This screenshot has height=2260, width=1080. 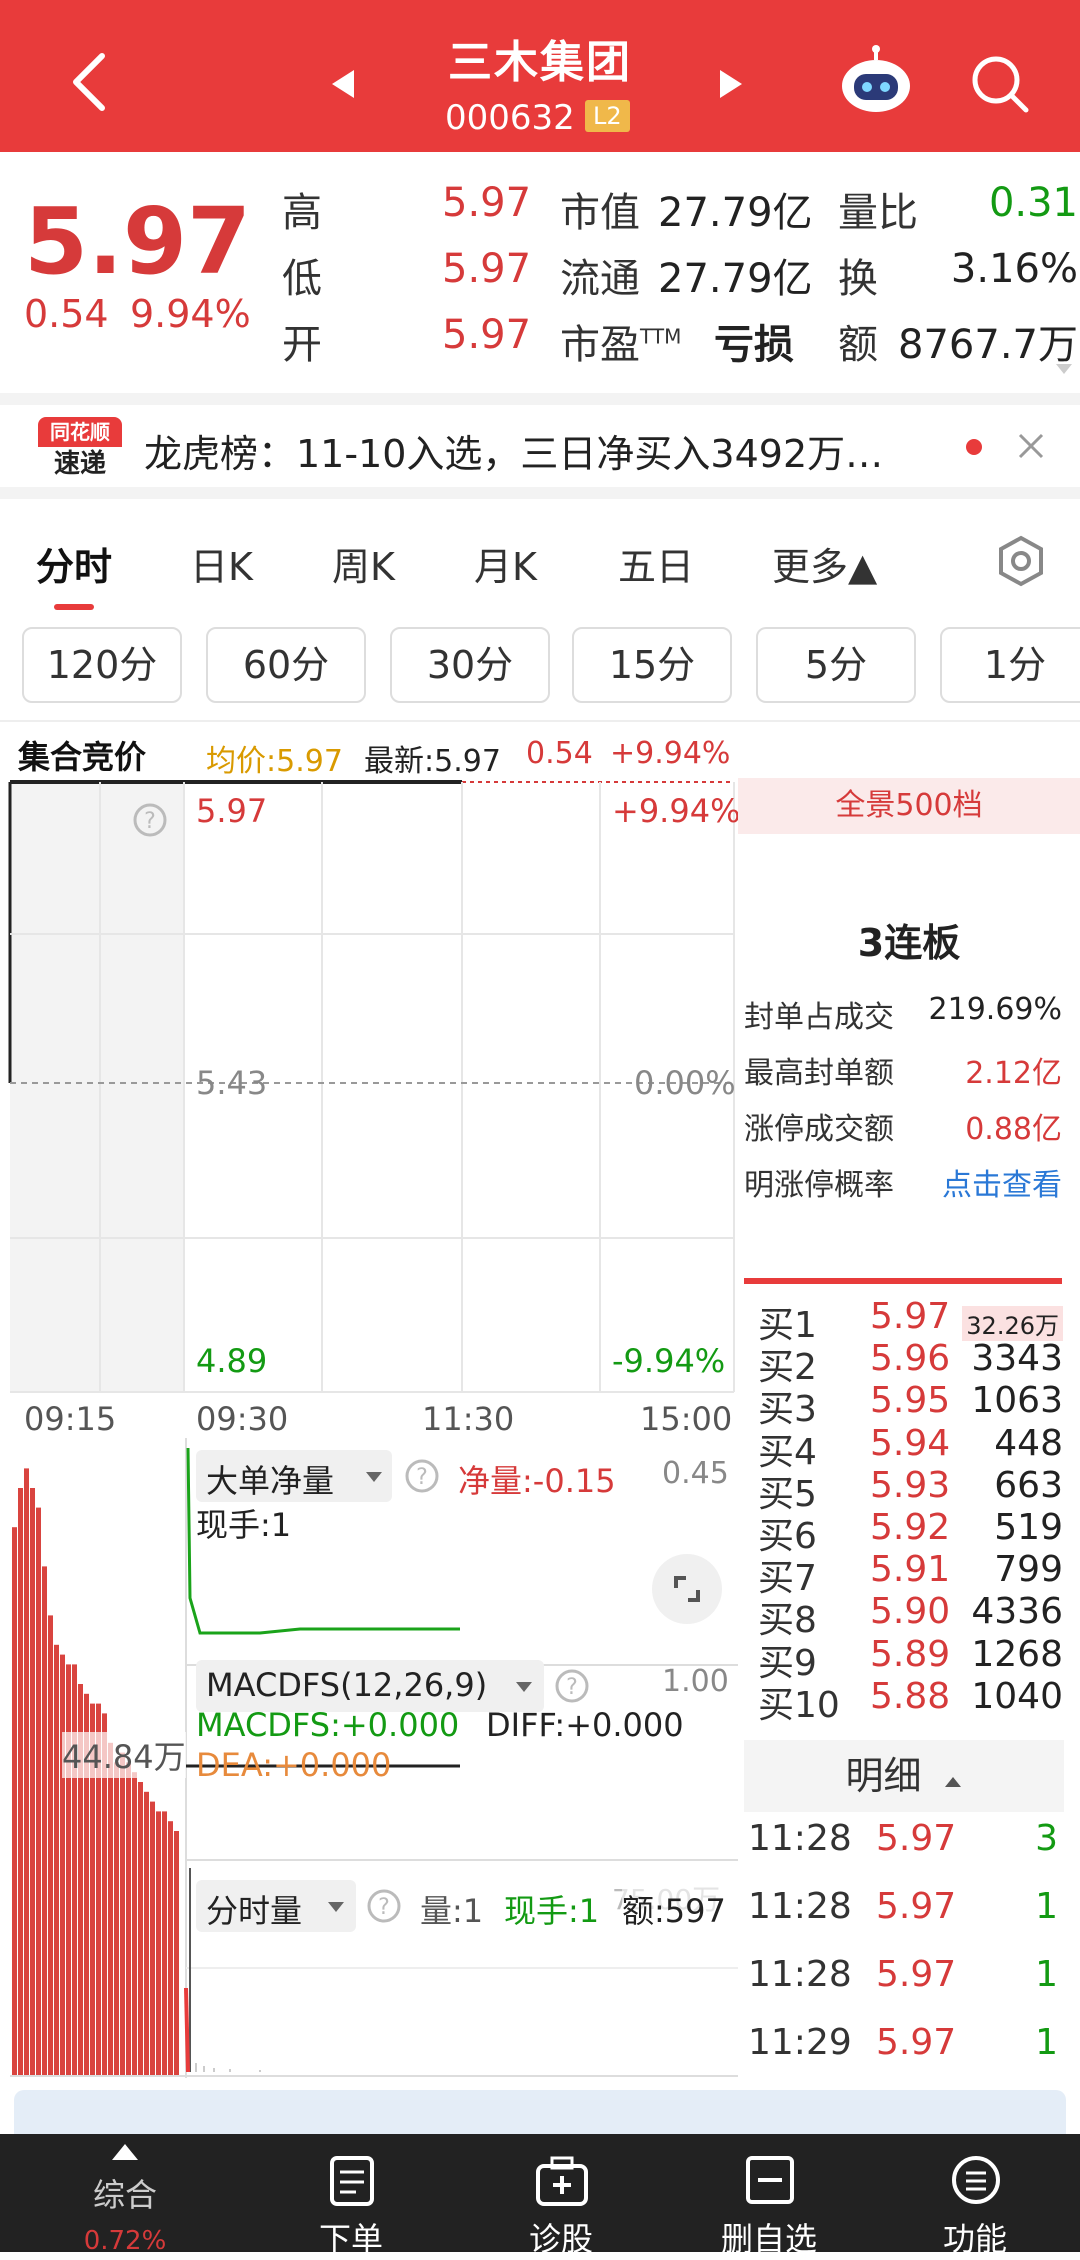 What do you see at coordinates (540, 2196) in the screenshot?
I see `bottom-toolbar: 综合 0.72% 下单 诊股 删自选 功能` at bounding box center [540, 2196].